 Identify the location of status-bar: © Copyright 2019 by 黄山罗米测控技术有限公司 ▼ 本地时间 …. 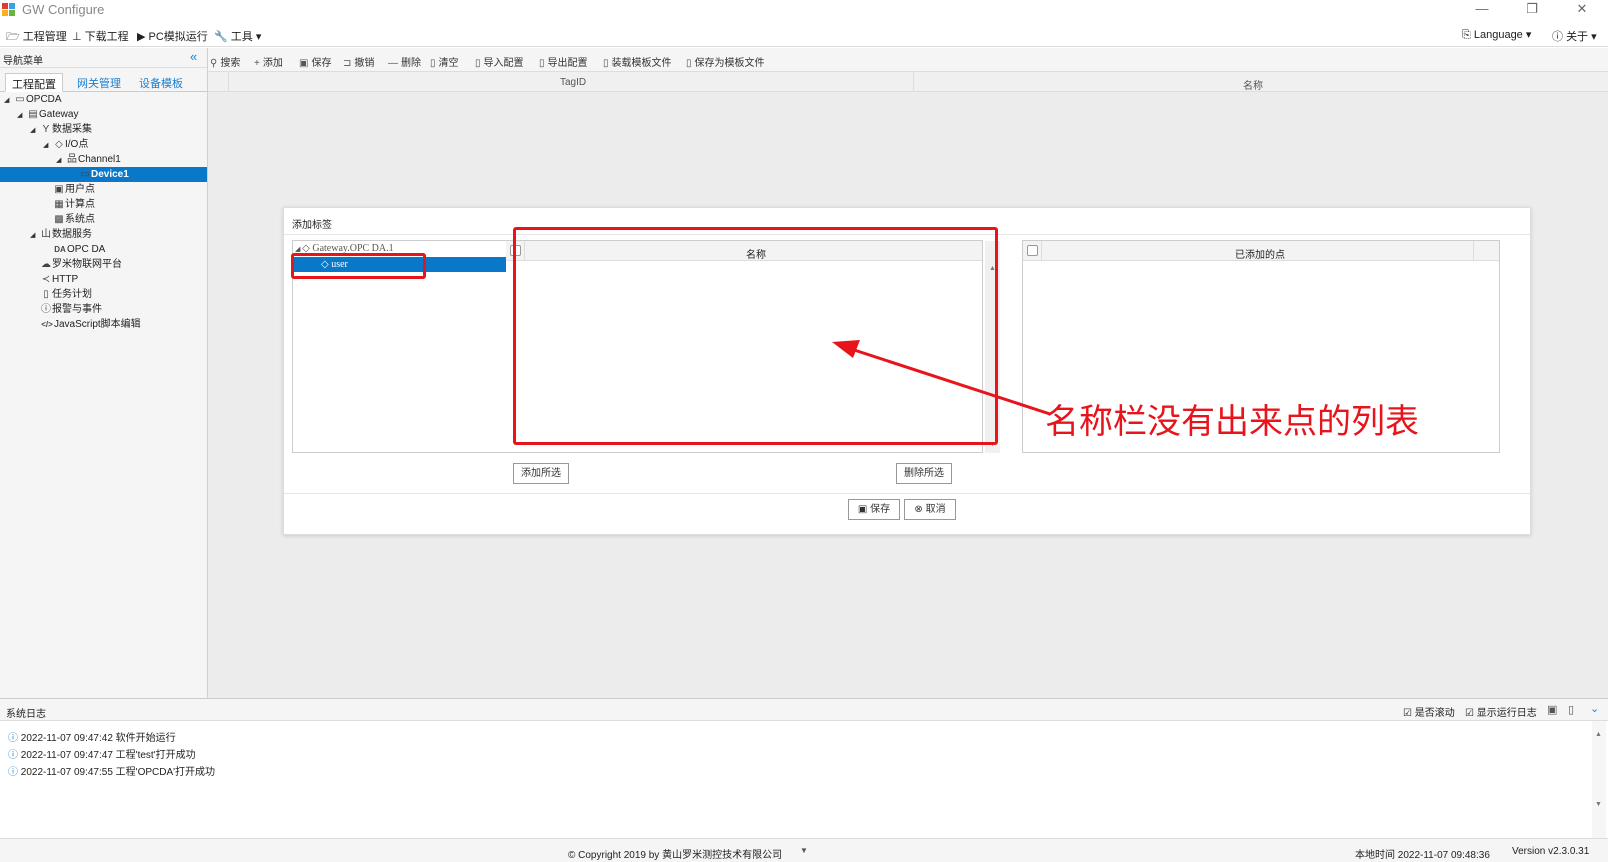
(804, 850).